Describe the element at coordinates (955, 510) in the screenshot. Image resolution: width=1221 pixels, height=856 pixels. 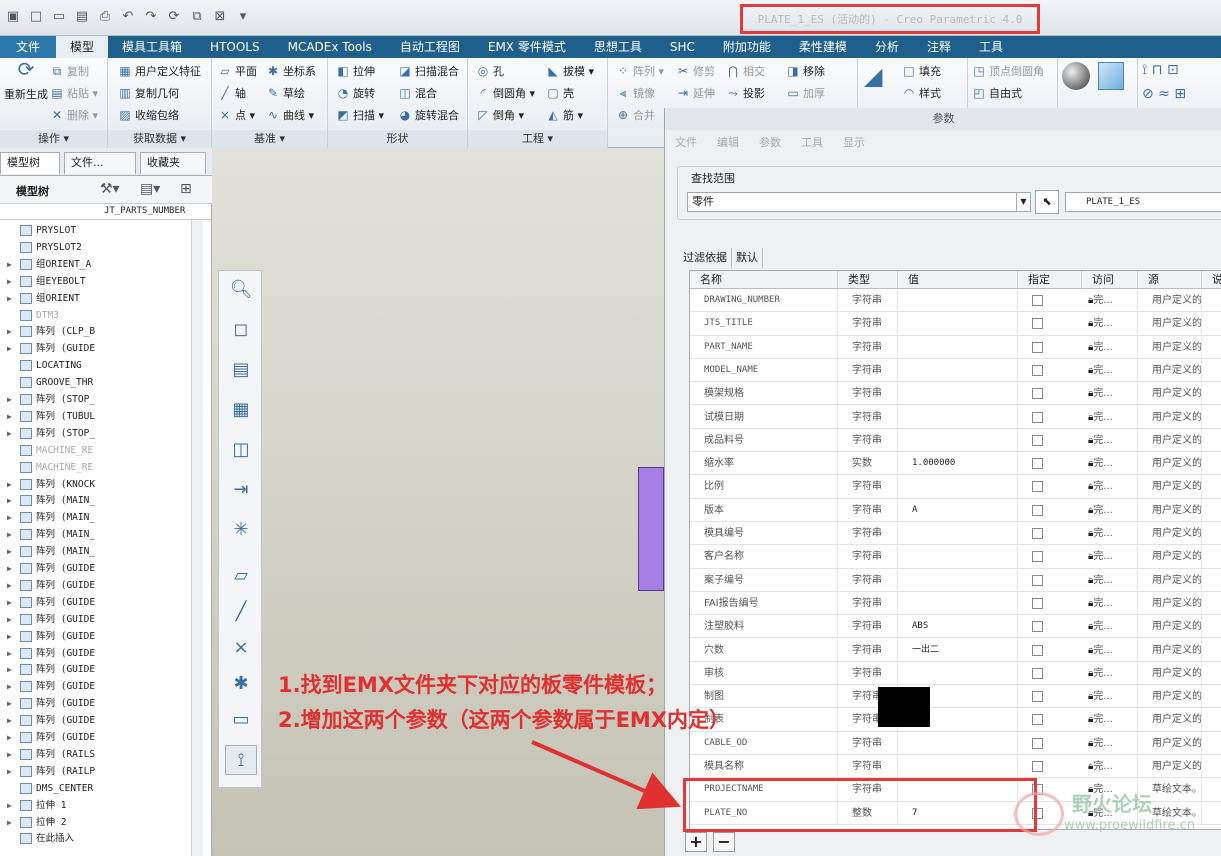
I see `parameter-row: 版本 字符串 A 🔒︎完... 用户定义的` at that location.